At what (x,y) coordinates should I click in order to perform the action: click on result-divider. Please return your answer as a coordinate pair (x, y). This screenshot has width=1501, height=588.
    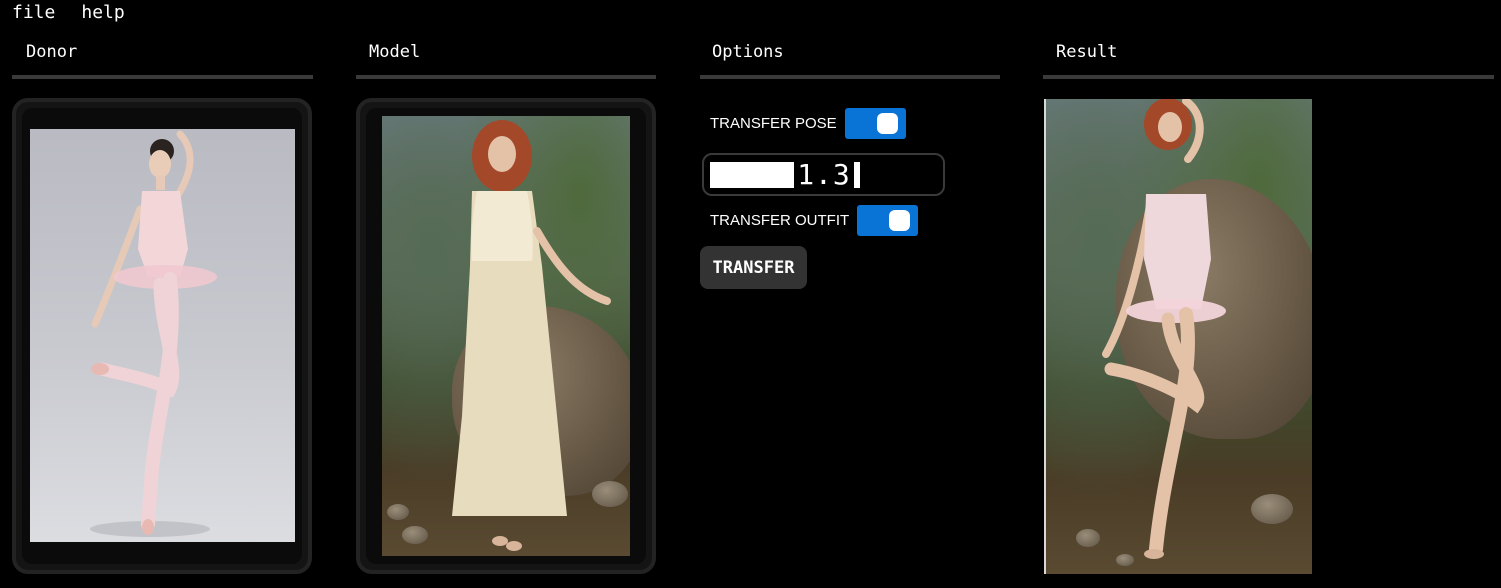
    Looking at the image, I should click on (1268, 77).